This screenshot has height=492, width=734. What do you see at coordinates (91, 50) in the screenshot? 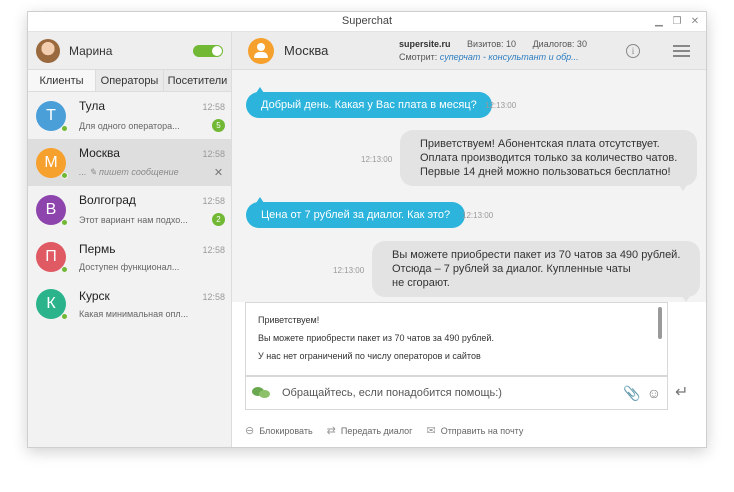
I see `user-name: Марина` at bounding box center [91, 50].